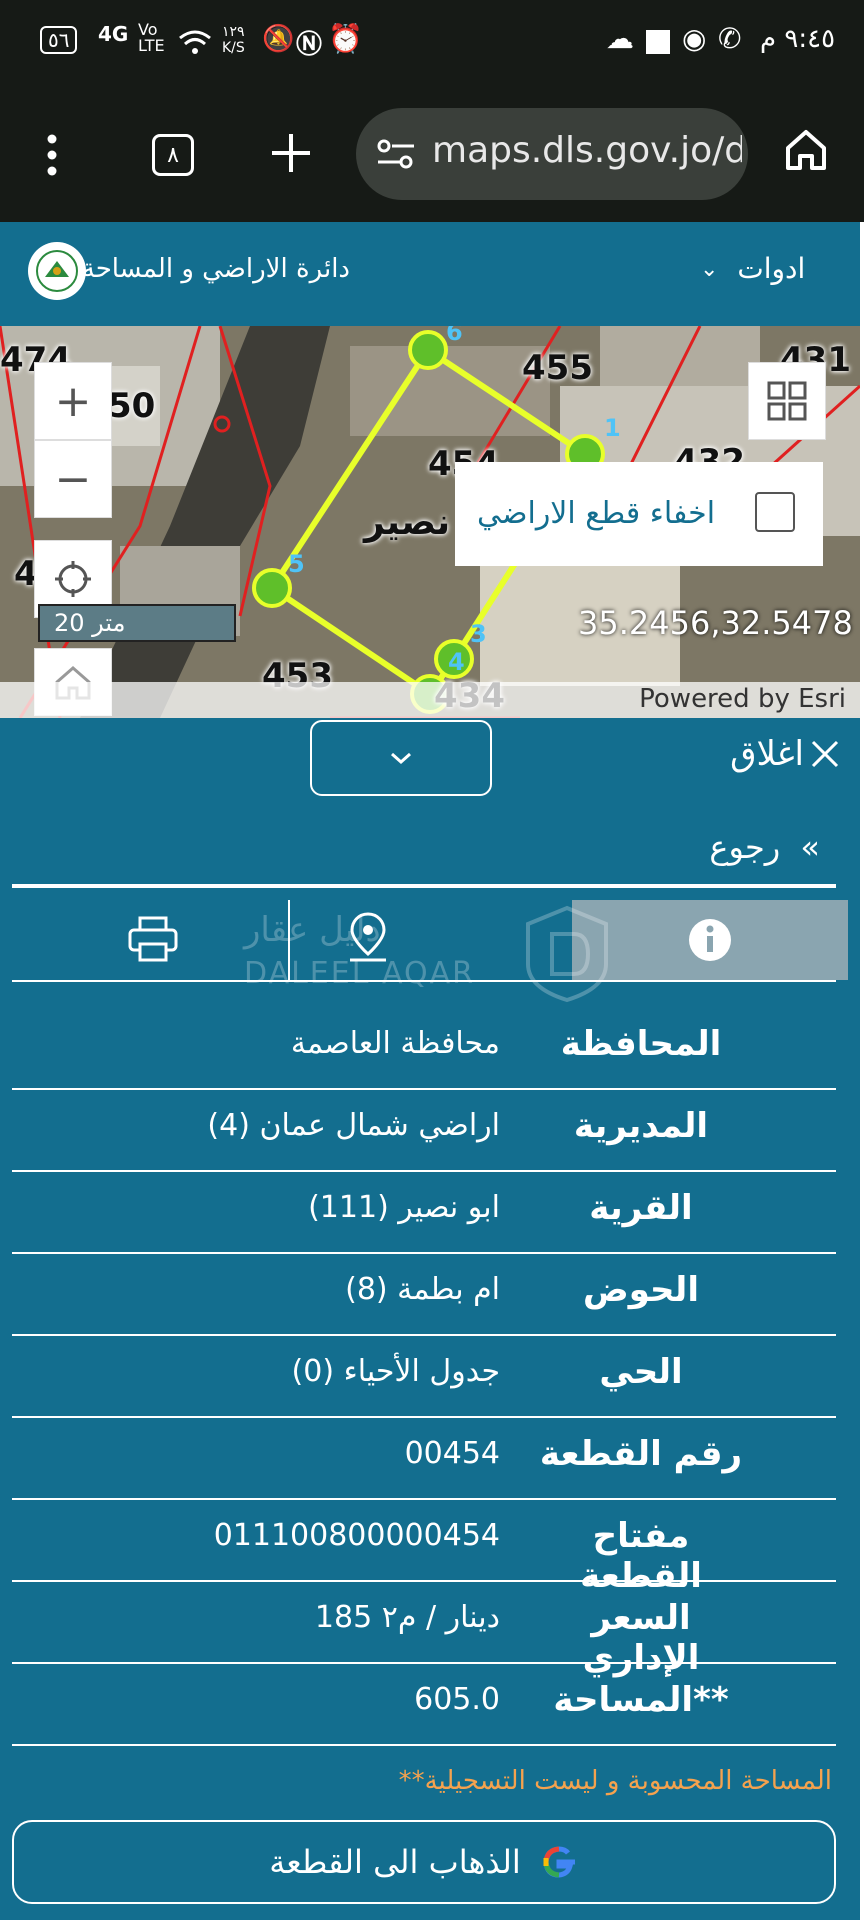 Image resolution: width=864 pixels, height=1920 pixels. Describe the element at coordinates (641, 1290) in the screenshot. I see `row-key: الحوض` at that location.